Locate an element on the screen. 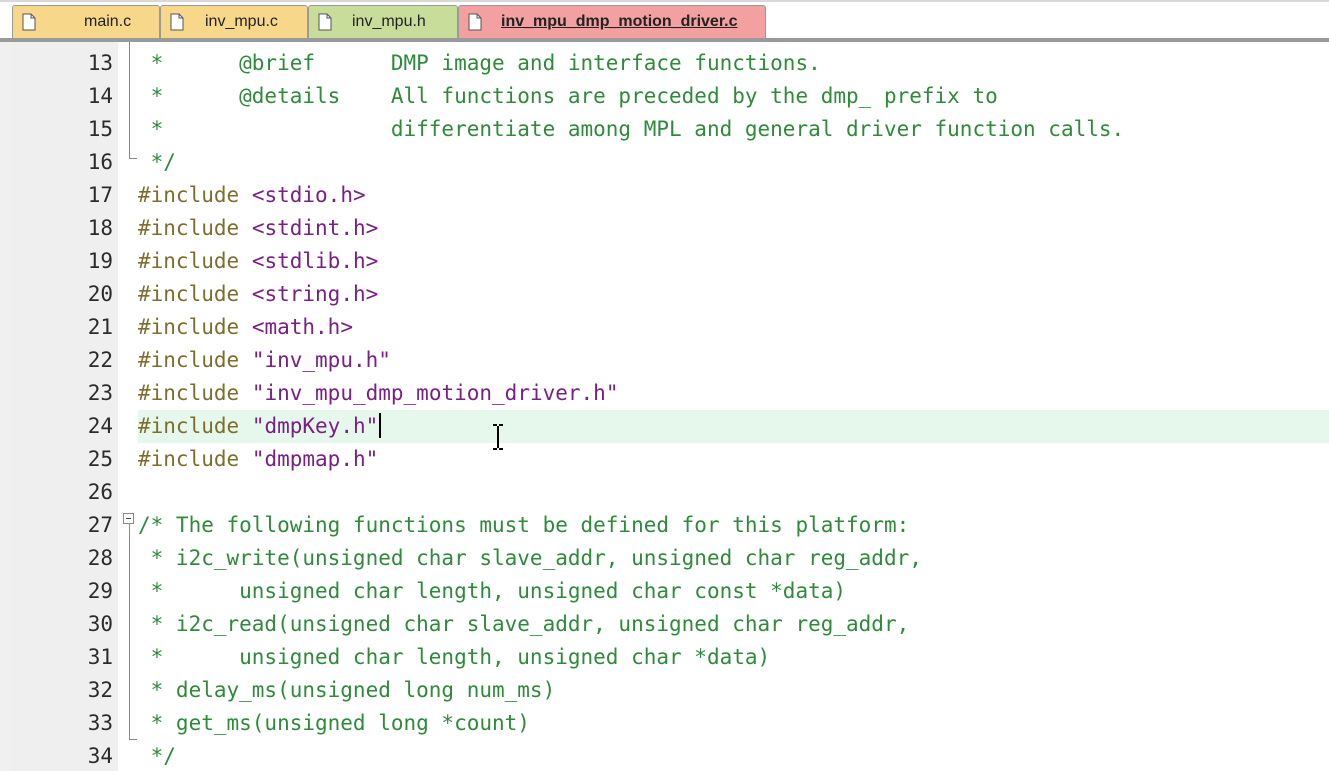 This screenshot has width=1329, height=771. code-line: 23 #include "inv_mpu_dmp_motion_driver.h" is located at coordinates (664, 393).